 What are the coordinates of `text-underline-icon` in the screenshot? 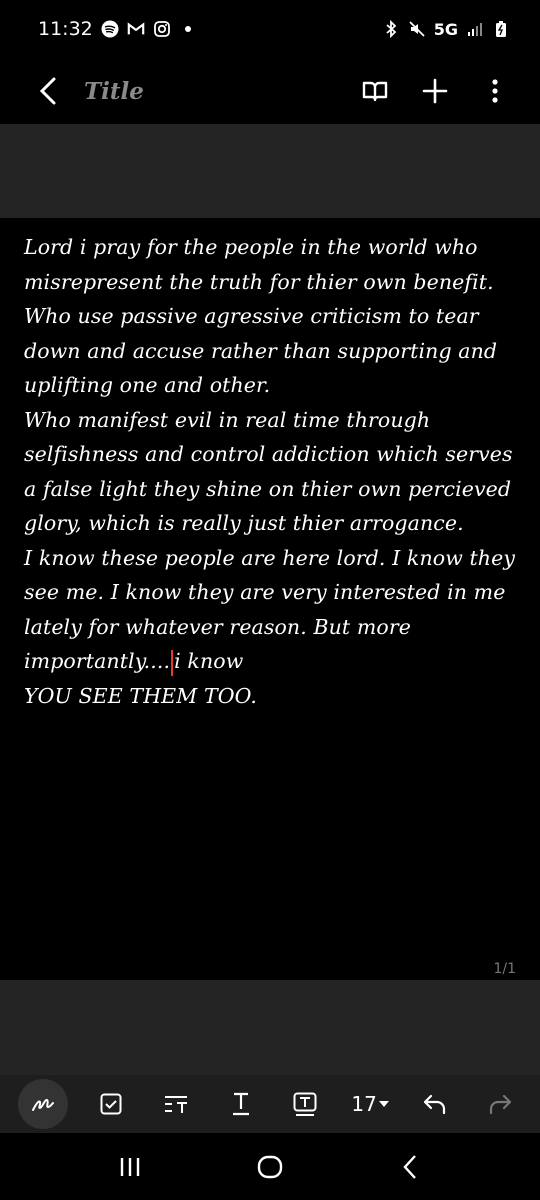 It's located at (240, 1104).